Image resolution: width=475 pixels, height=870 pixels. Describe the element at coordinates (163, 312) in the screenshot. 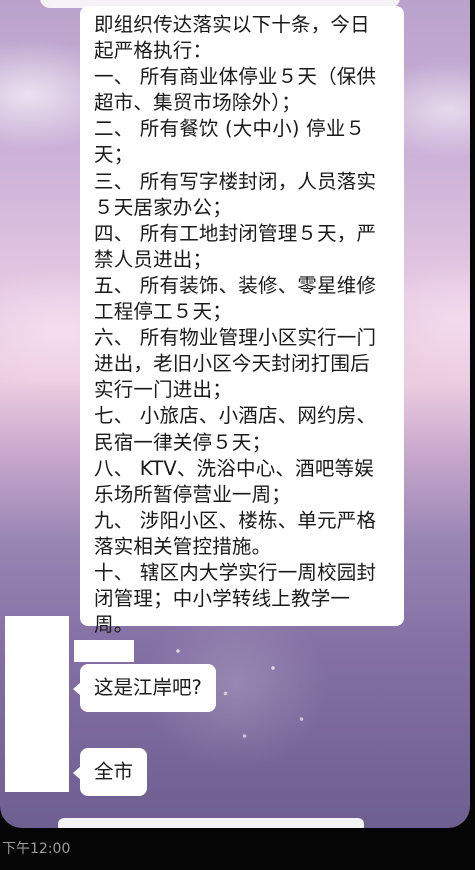

I see `message-line: 工程停工５天；` at that location.